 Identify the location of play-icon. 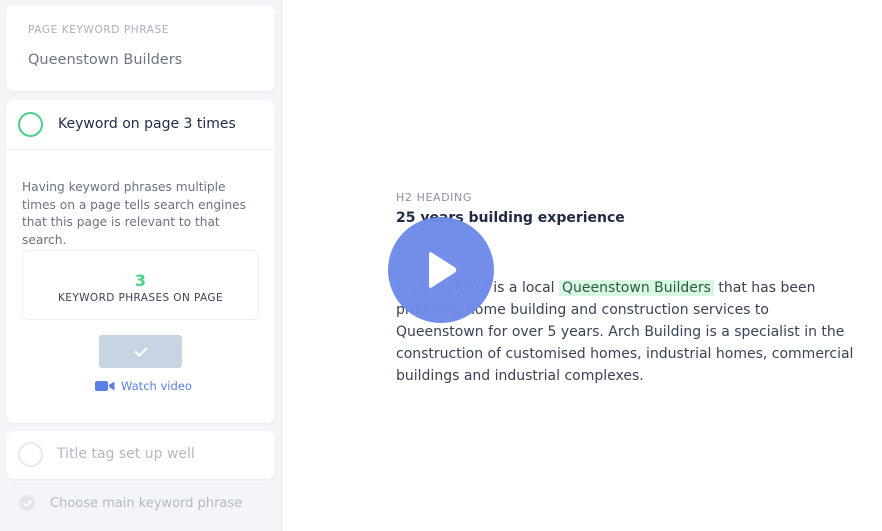
(443, 270).